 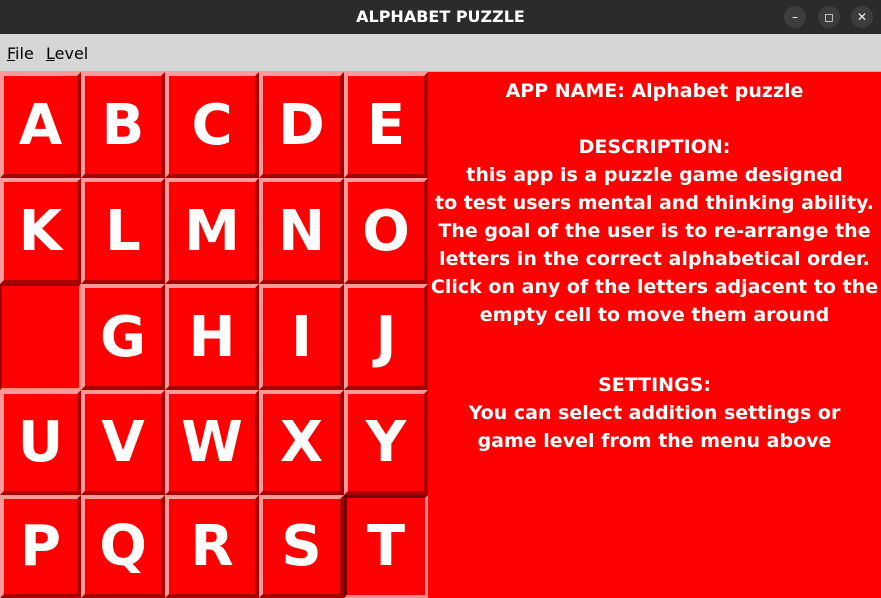 What do you see at coordinates (386, 546) in the screenshot?
I see `tile-t: T` at bounding box center [386, 546].